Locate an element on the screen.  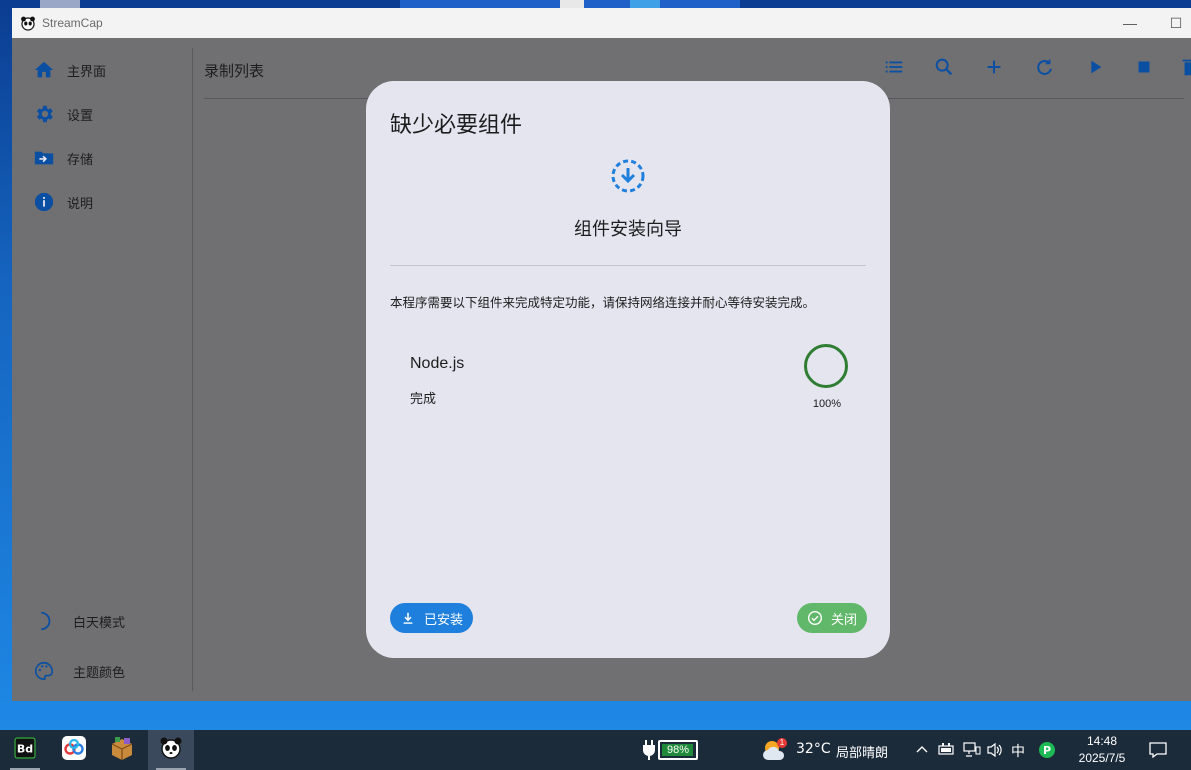
baidu-netdisk-icon is located at coordinates (74, 750).